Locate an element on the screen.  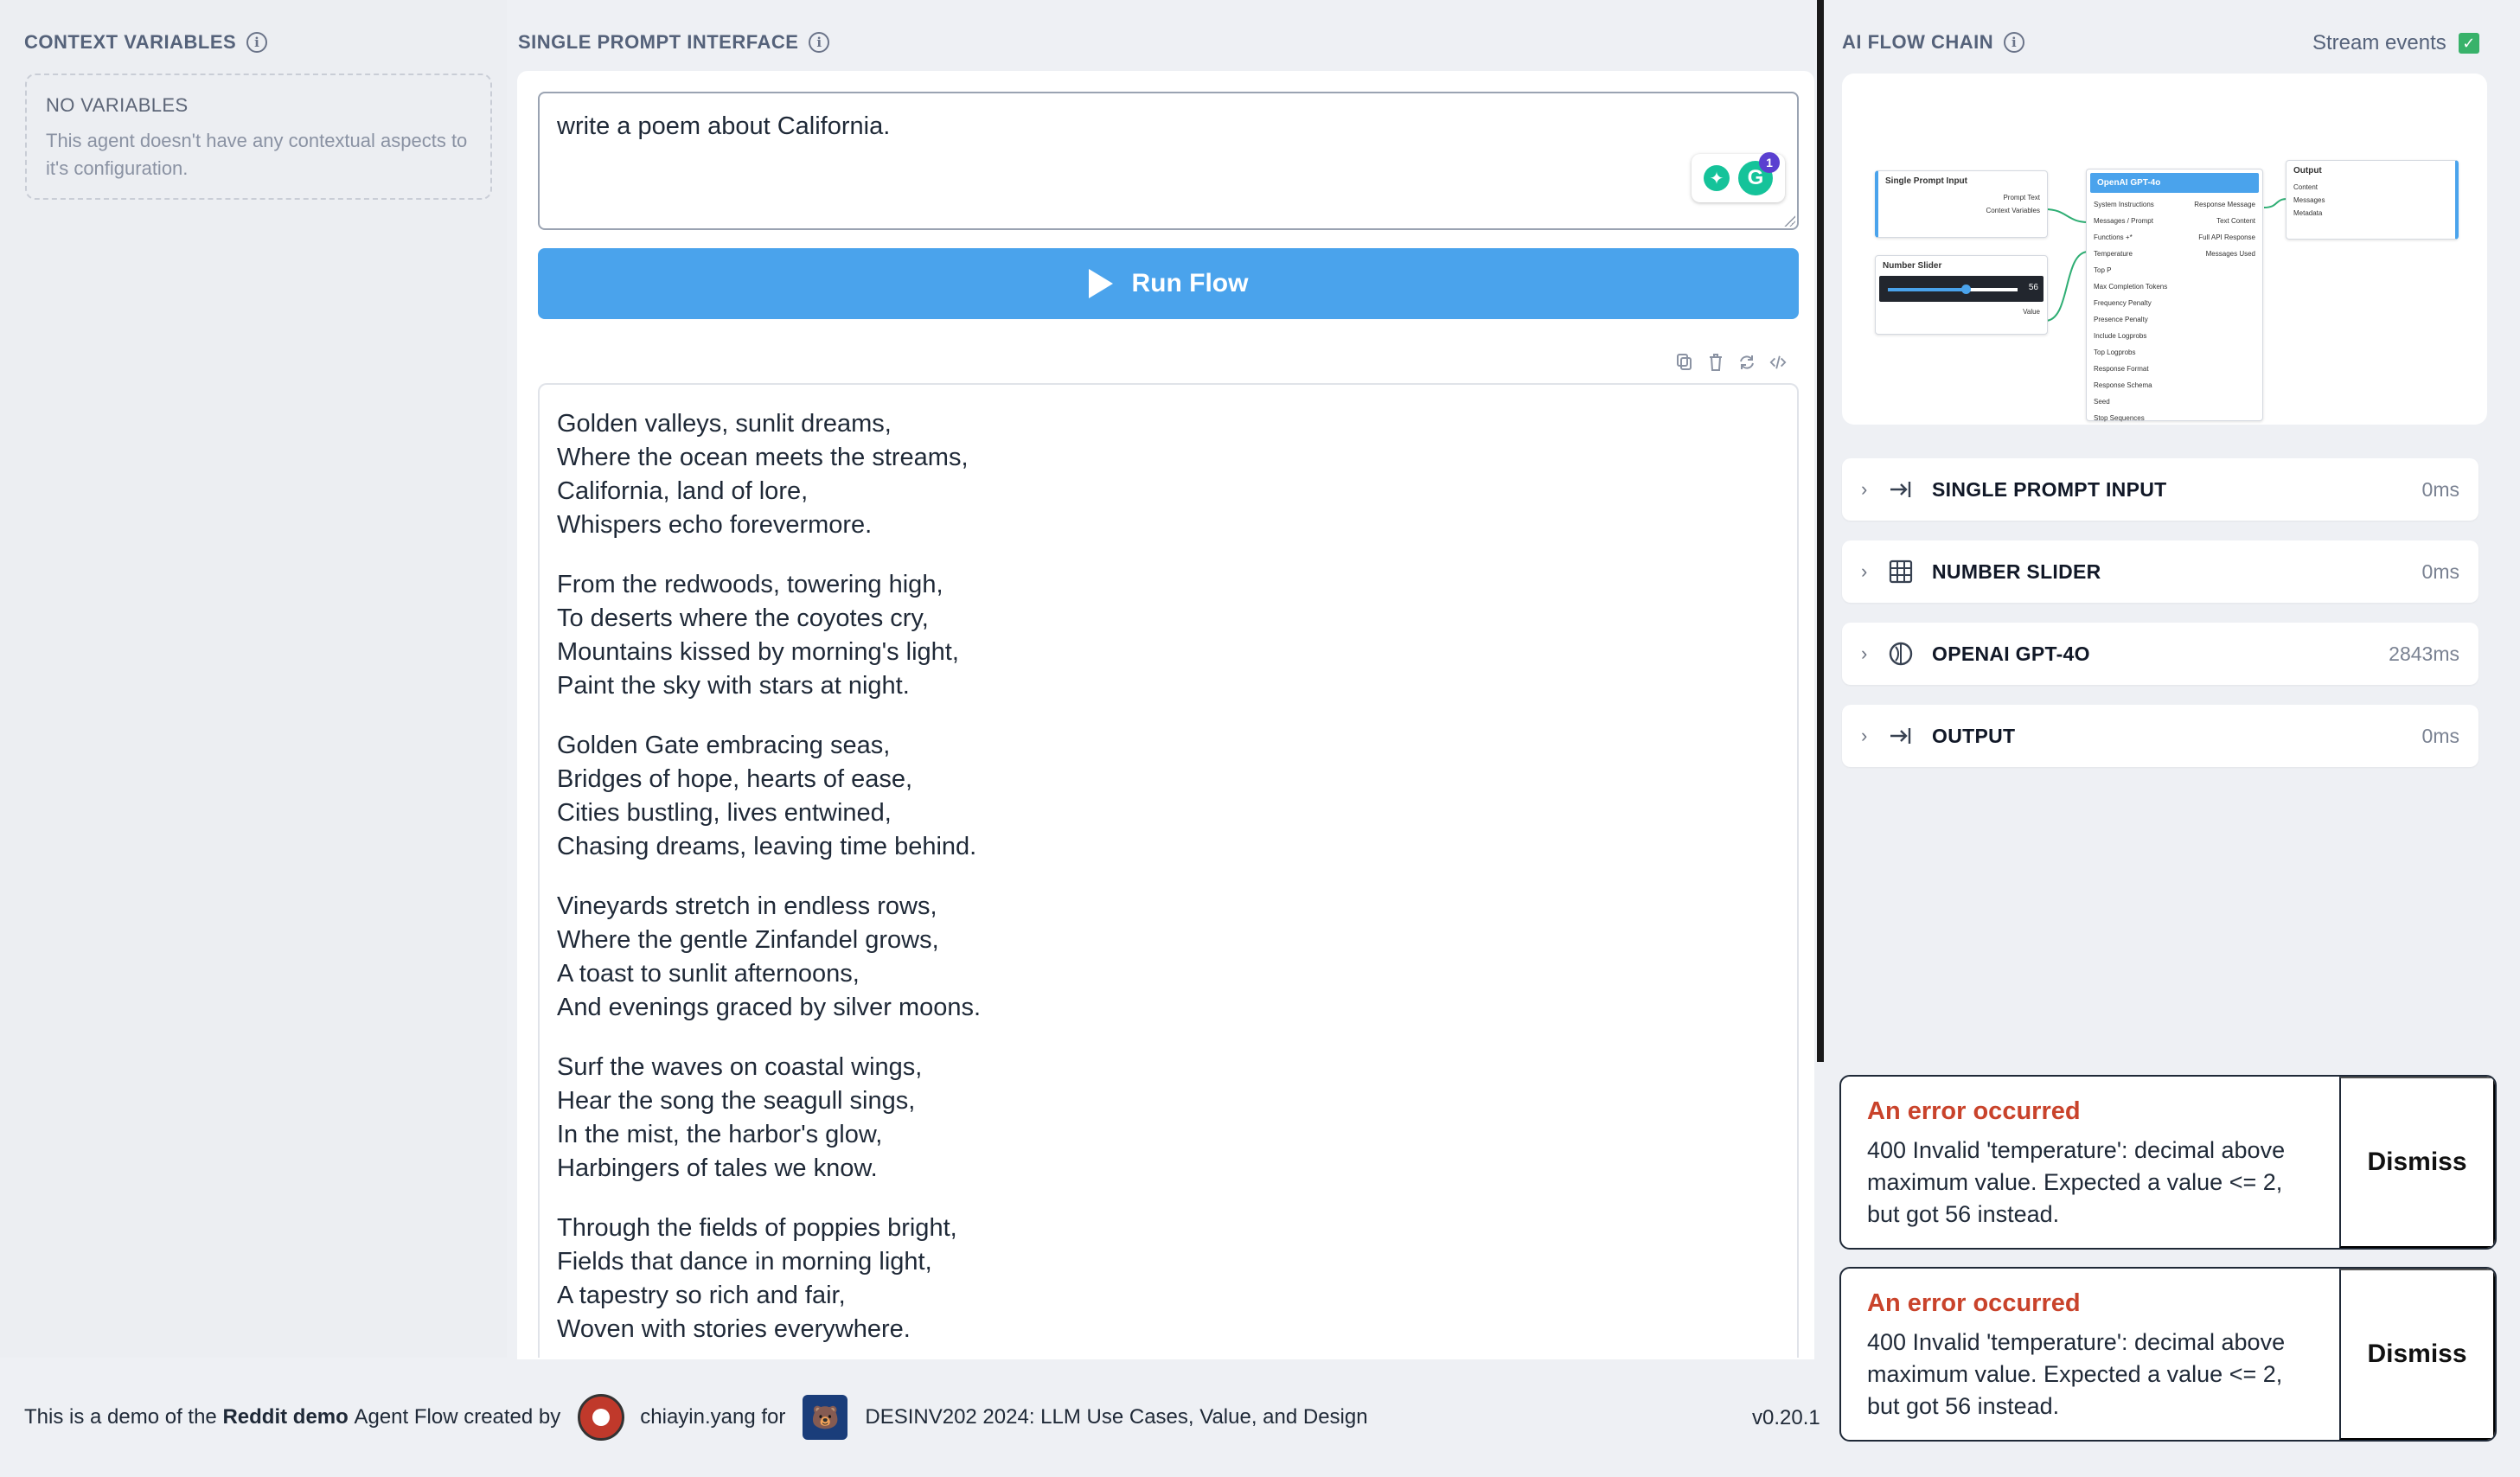
error-title: An error occurred is located at coordinates (1974, 1111).